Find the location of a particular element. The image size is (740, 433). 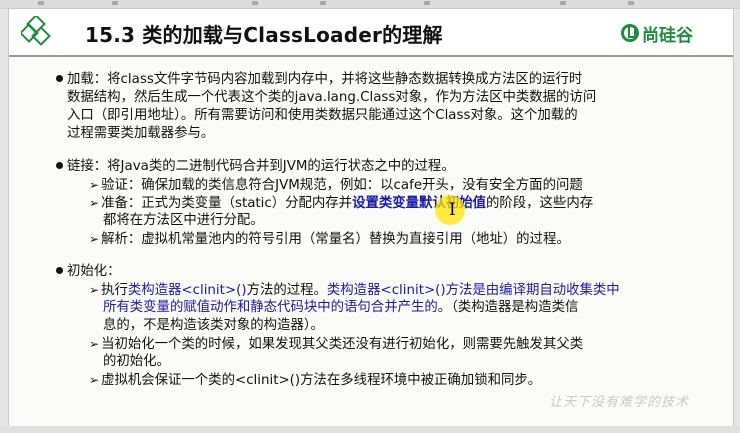

init-line-6: ➢ 虚拟机会保证一个类的<clinit>()方法在多线程环境中被正确加锁和同步。 is located at coordinates (315, 380).